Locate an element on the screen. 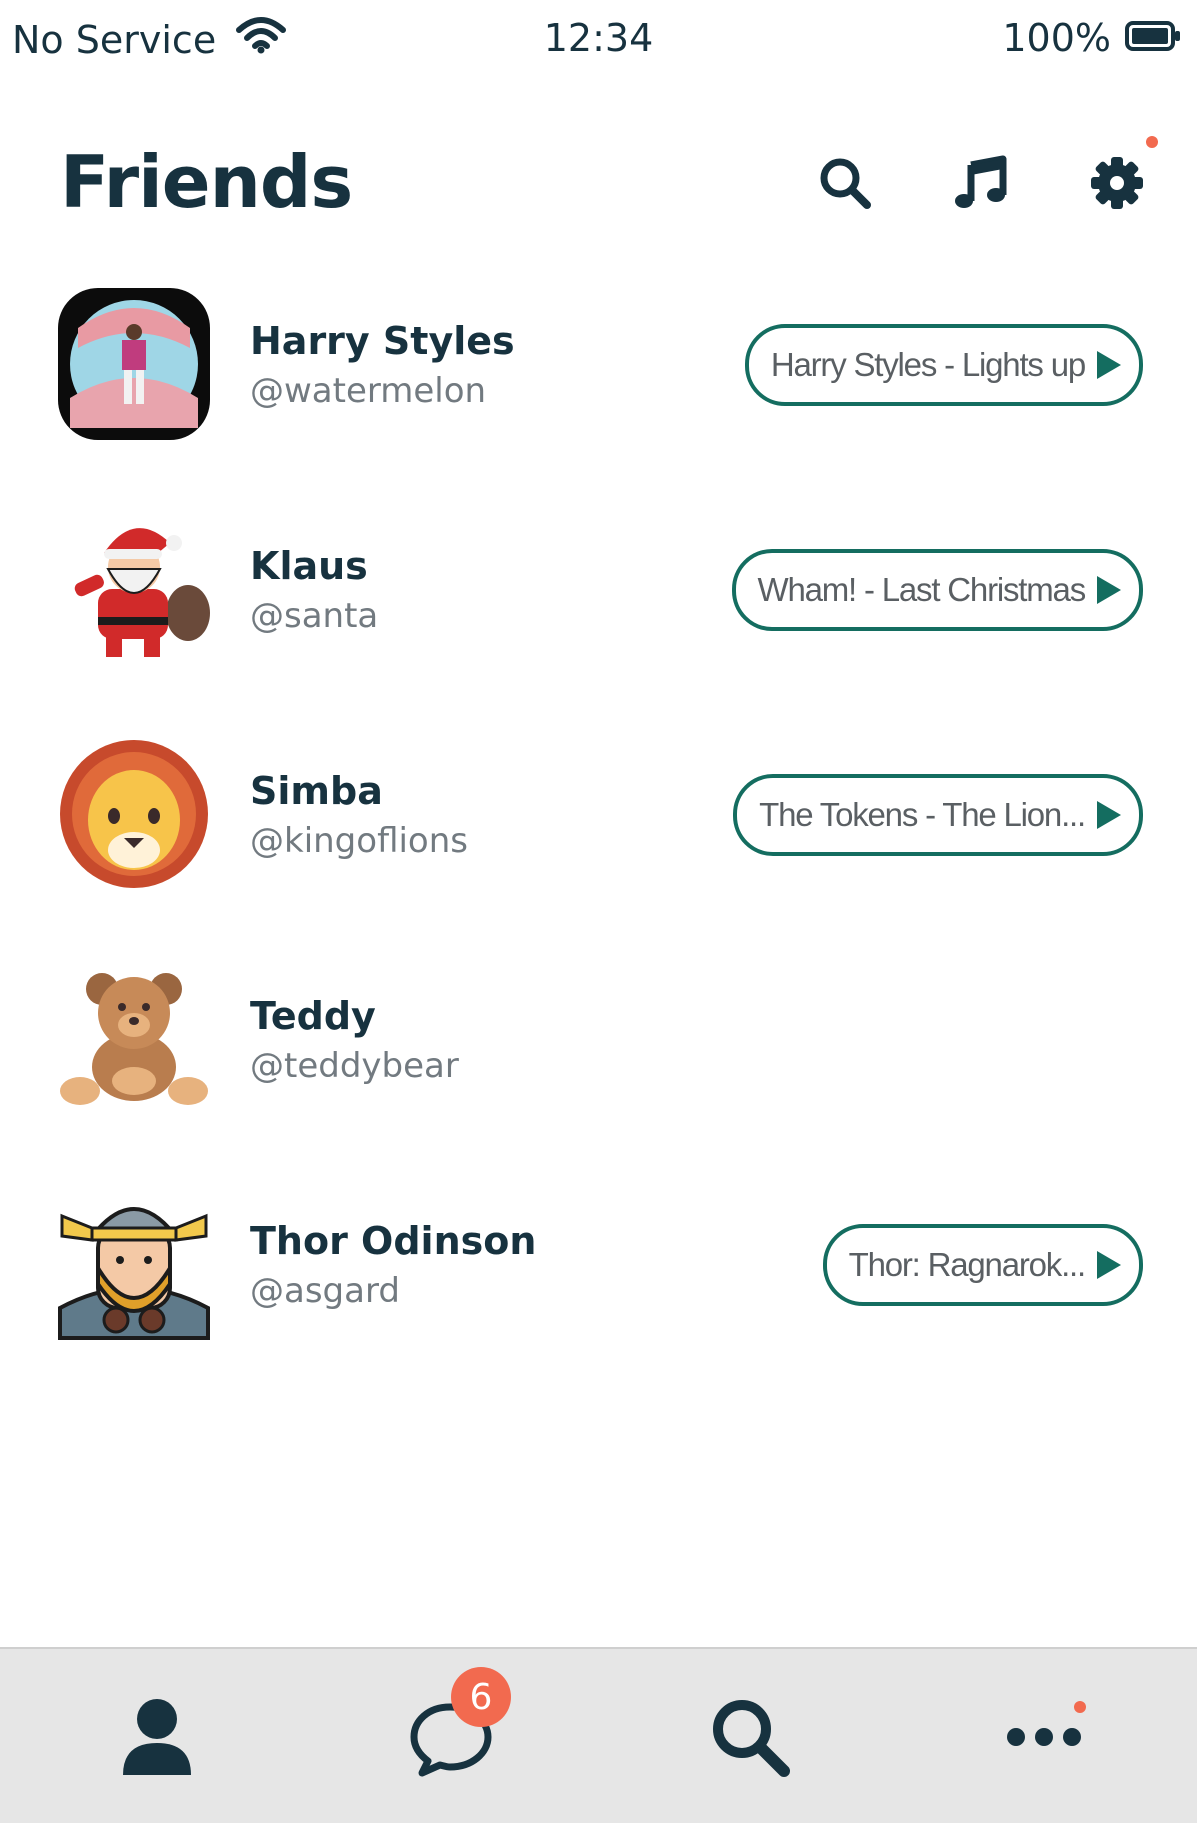  friend-handle: @santa is located at coordinates (314, 616).